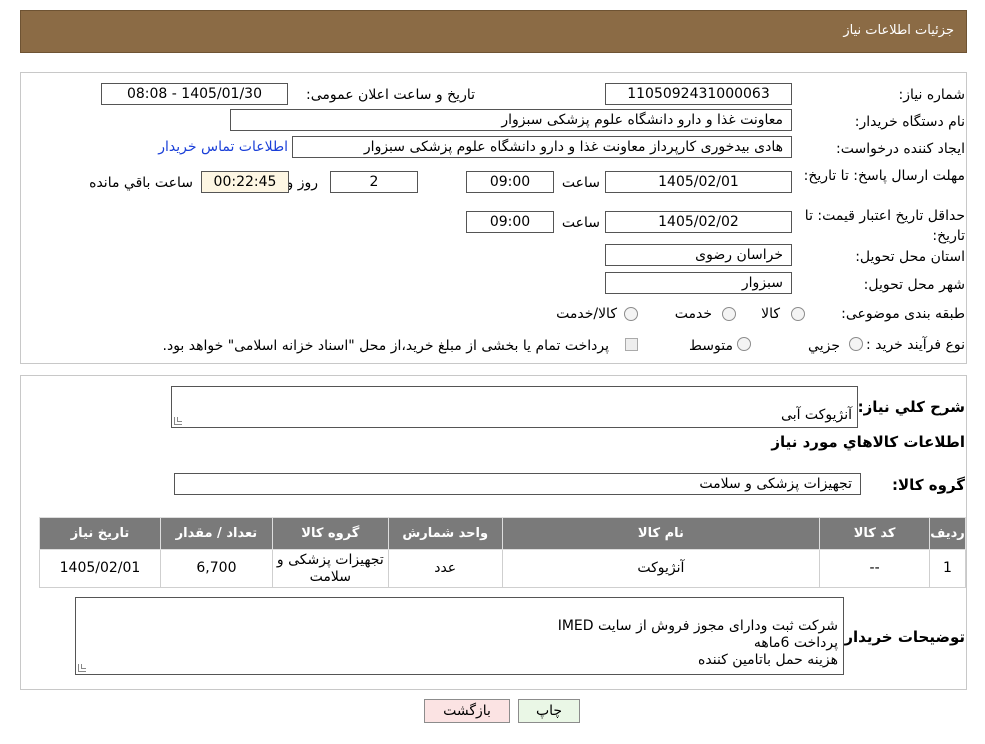 This screenshot has width=985, height=744. What do you see at coordinates (729, 314) in the screenshot?
I see `category-radio-service` at bounding box center [729, 314].